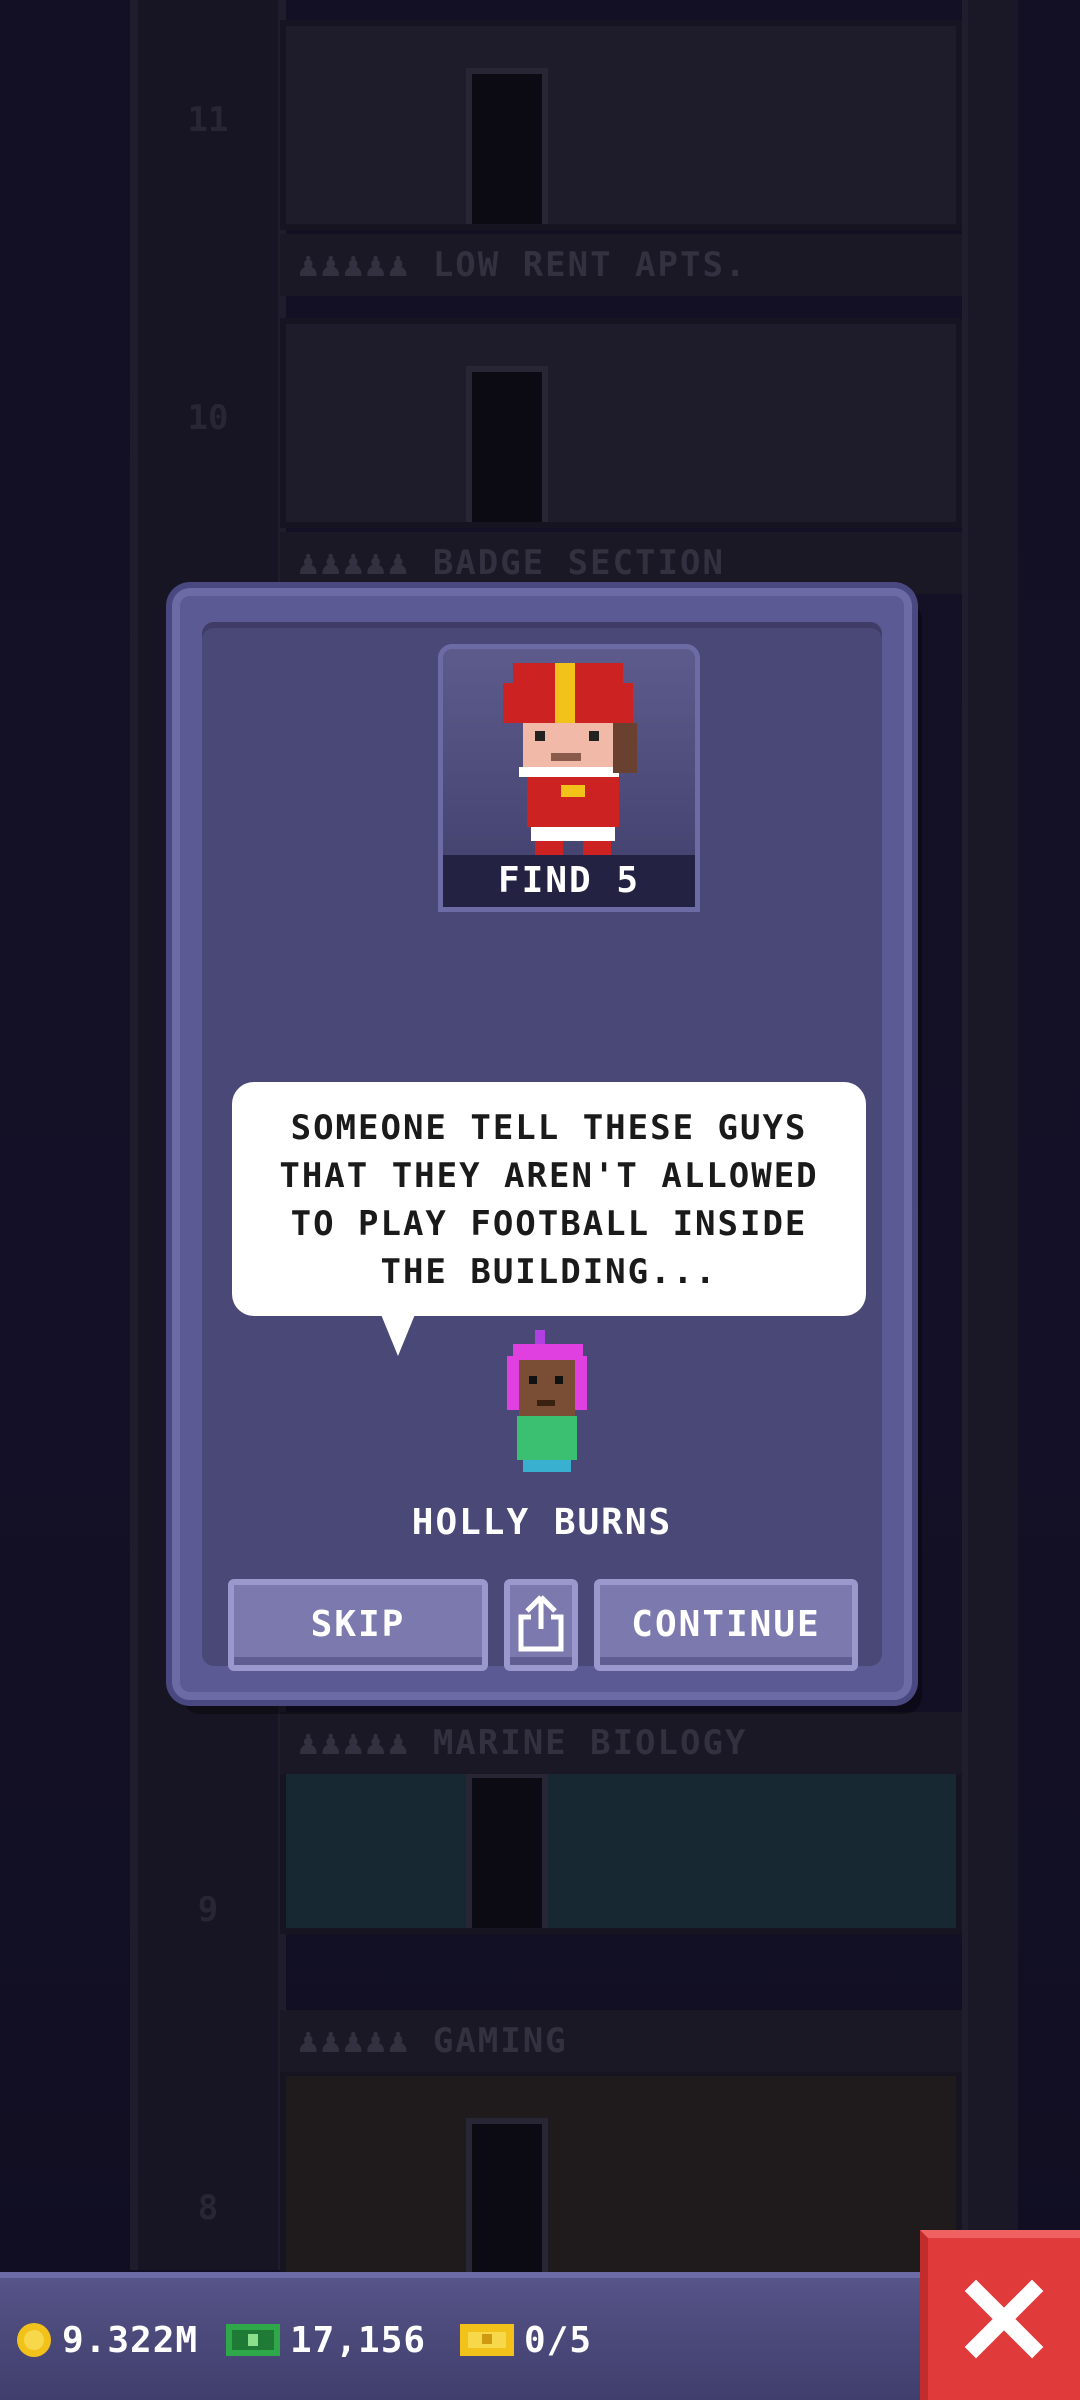 Image resolution: width=1080 pixels, height=2400 pixels. I want to click on coins-stat: 9.322M, so click(106, 2340).